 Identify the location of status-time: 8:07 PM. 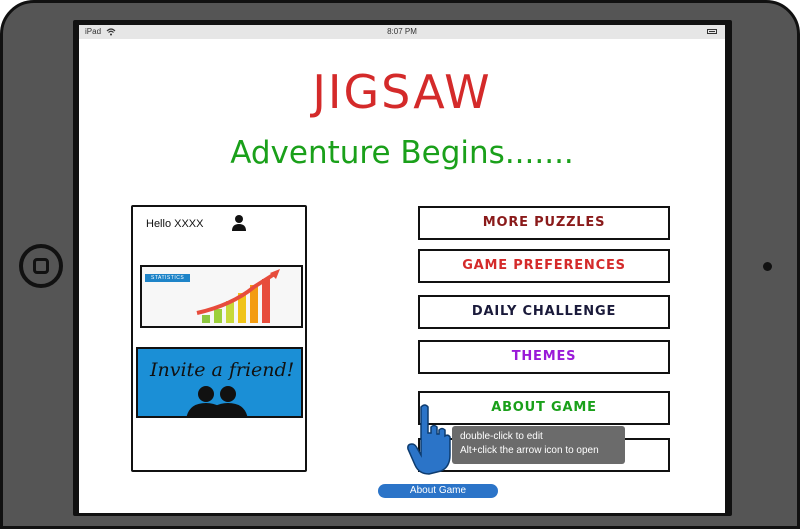
(402, 31).